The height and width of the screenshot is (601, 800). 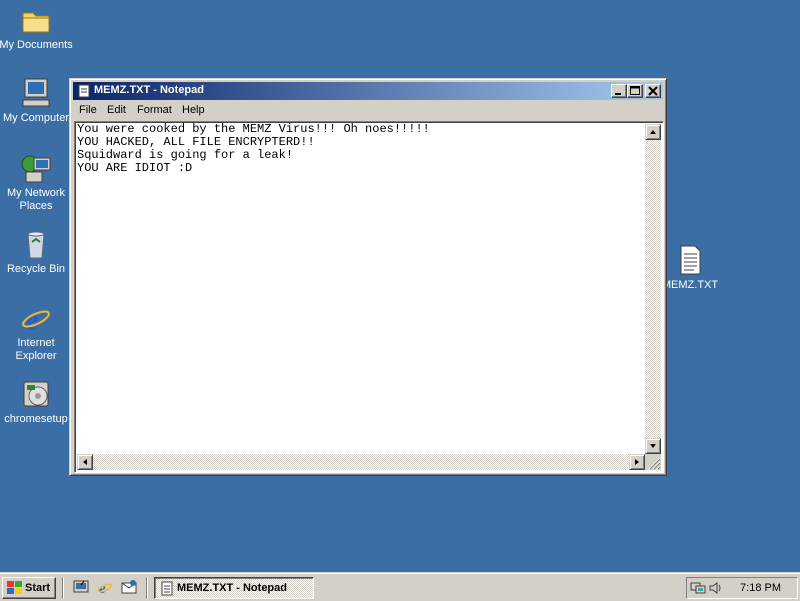 I want to click on resize-grip, so click(x=653, y=462).